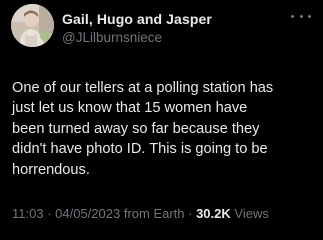 Image resolution: width=323 pixels, height=240 pixels. Describe the element at coordinates (87, 213) in the screenshot. I see `tweet-date: 04/05/2023` at that location.